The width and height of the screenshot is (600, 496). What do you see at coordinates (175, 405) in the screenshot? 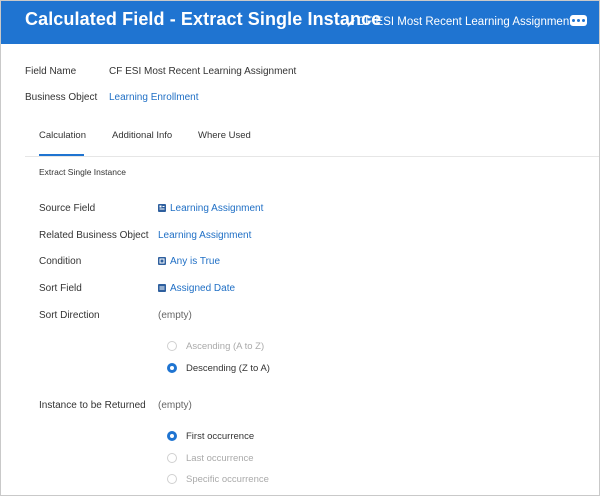
I see `instance-returned-value: (empty)` at bounding box center [175, 405].